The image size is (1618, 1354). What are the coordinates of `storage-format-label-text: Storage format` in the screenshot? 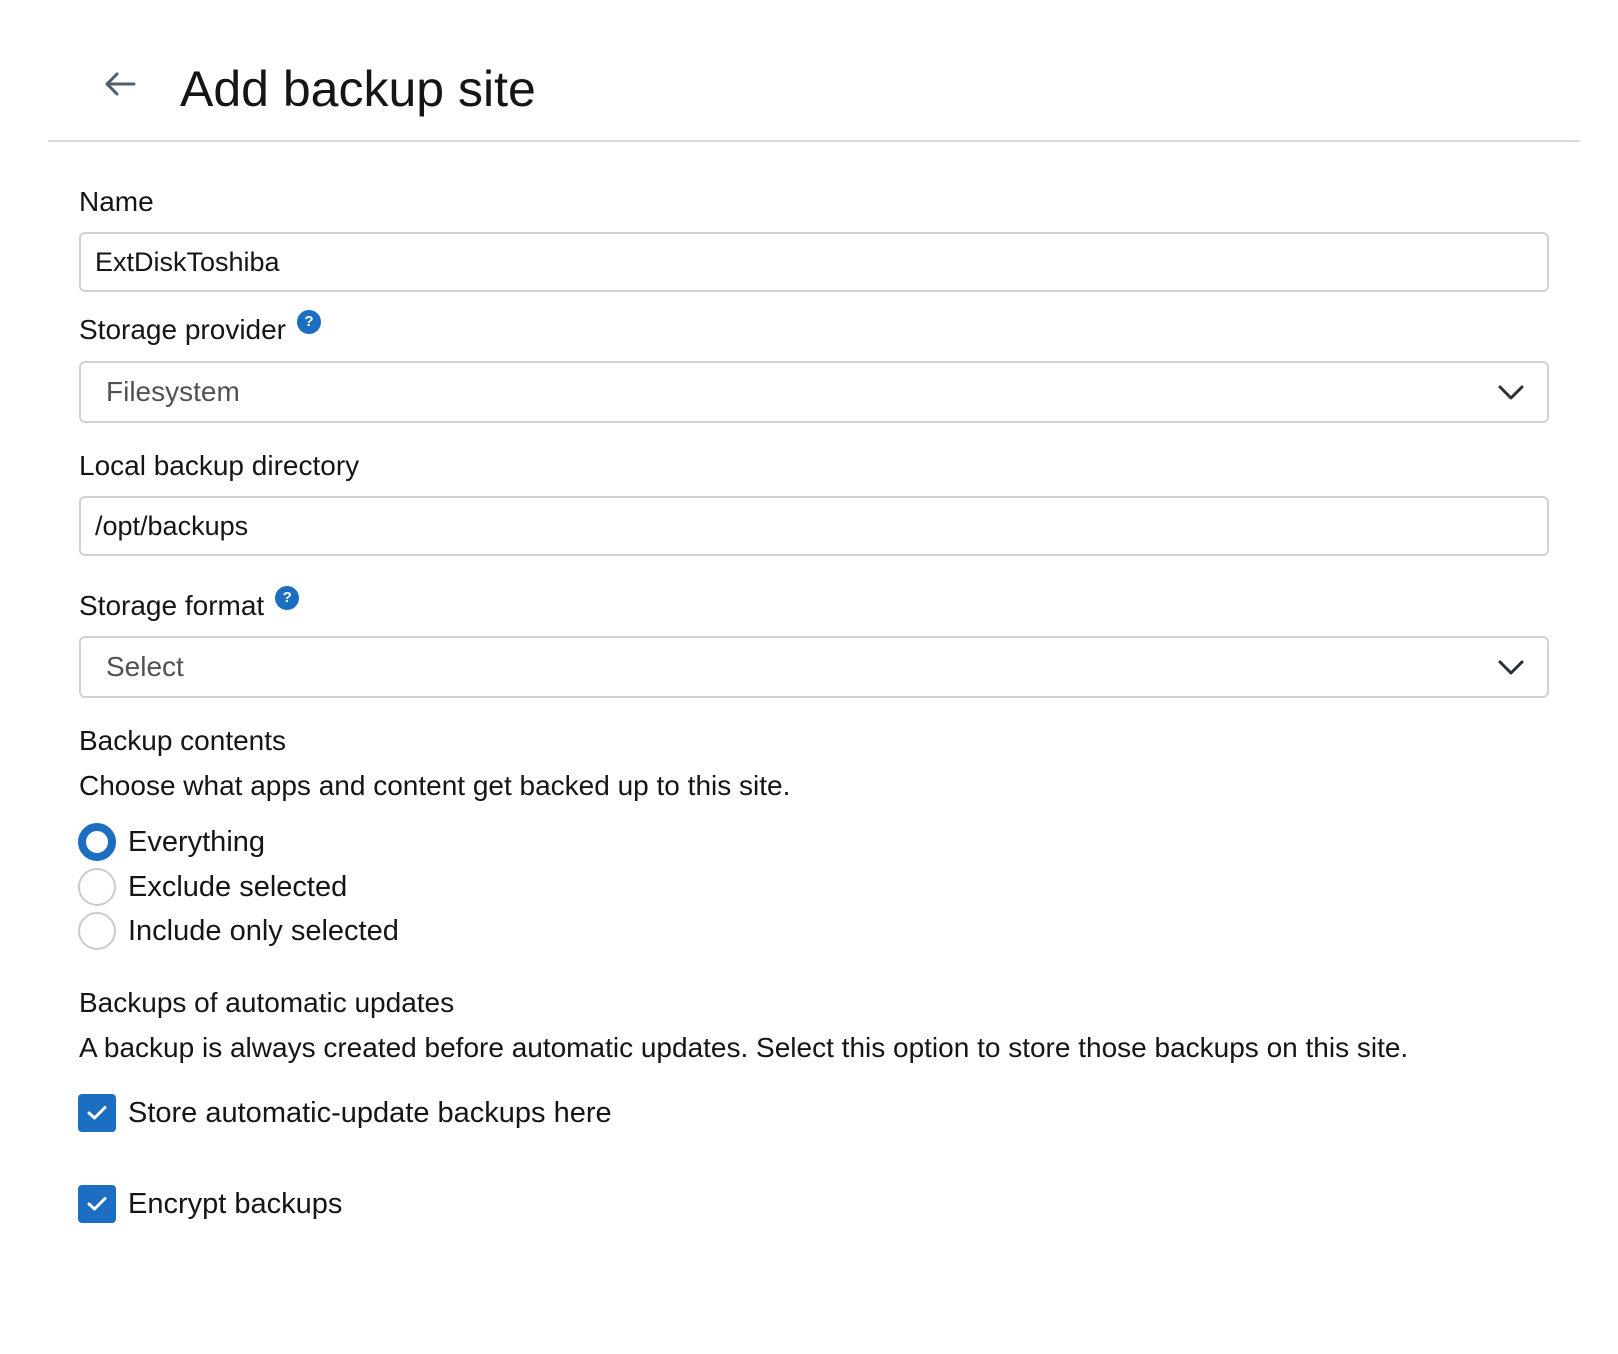 It's located at (172, 605).